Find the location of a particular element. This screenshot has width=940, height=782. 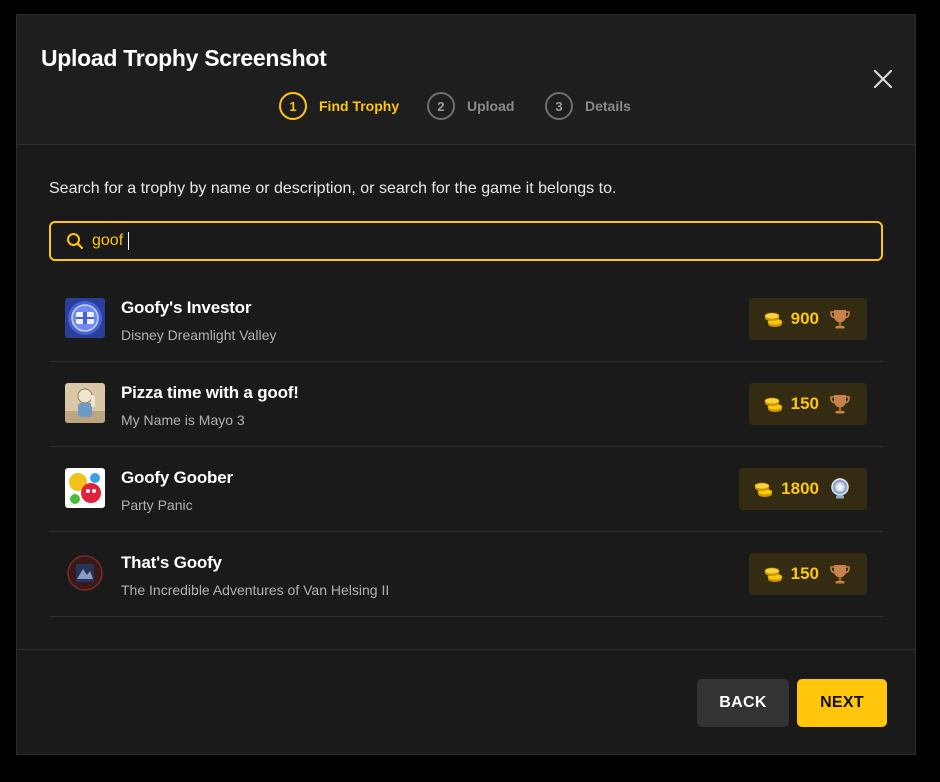

stepper: 1 Find Trophy 2 Upload 3 Details is located at coordinates (466, 106).